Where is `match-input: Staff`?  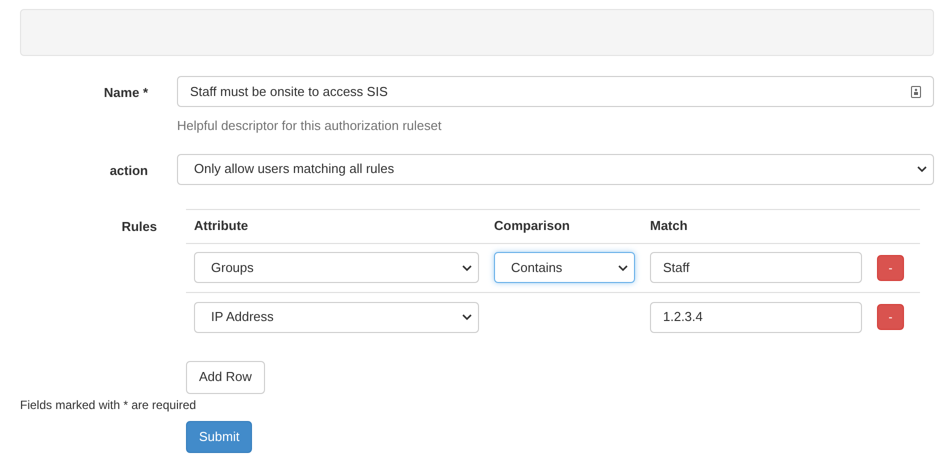
match-input: Staff is located at coordinates (756, 267).